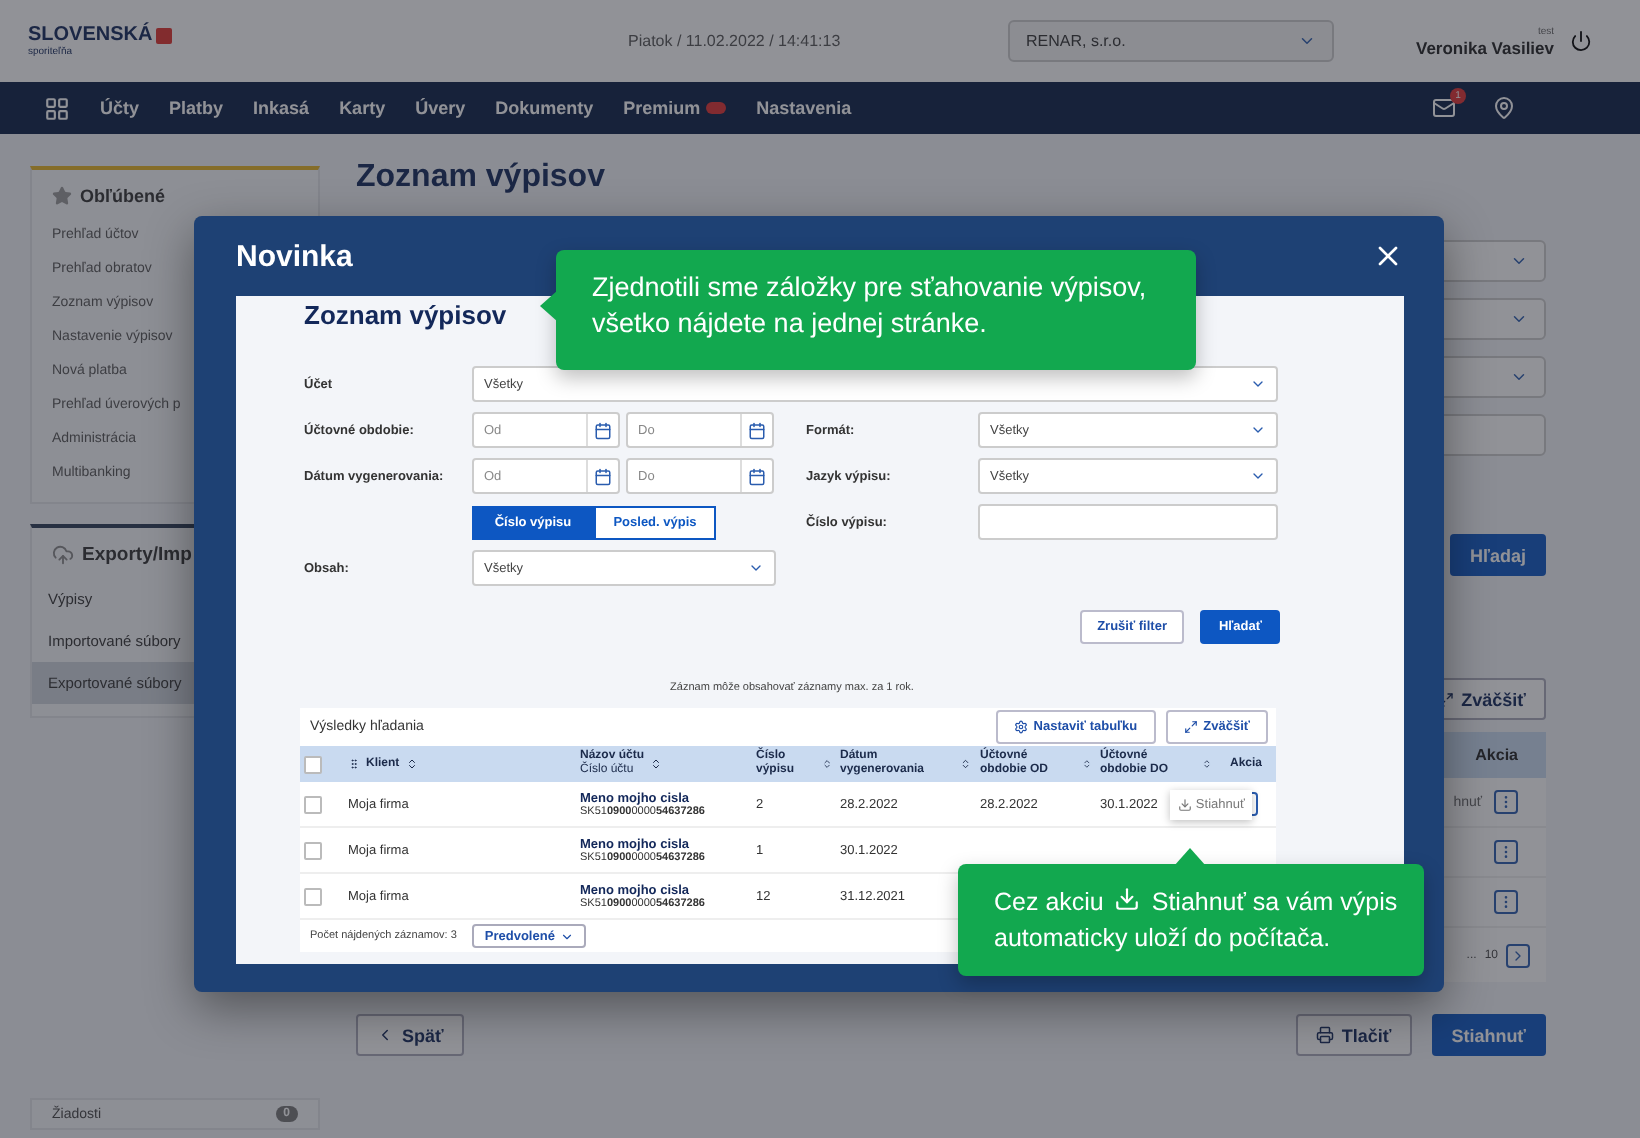 The width and height of the screenshot is (1640, 1138). I want to click on nav-link: Dokumenty, so click(544, 108).